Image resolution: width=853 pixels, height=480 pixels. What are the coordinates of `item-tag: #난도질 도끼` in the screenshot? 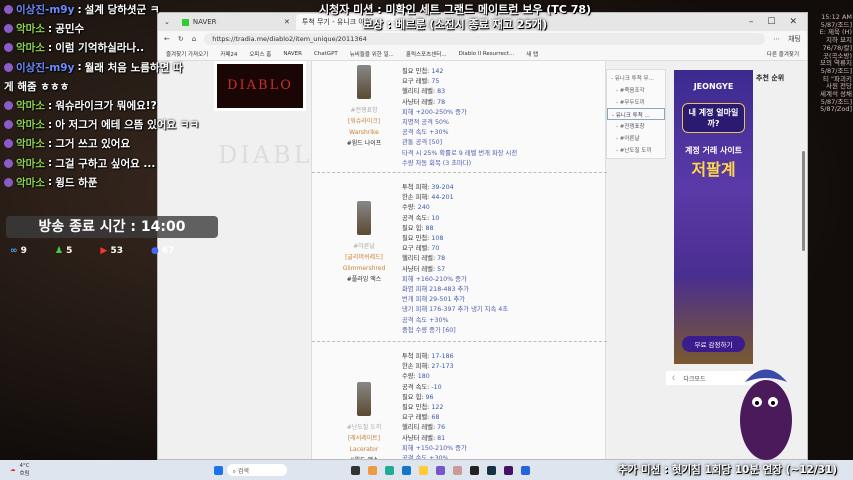 It's located at (364, 427).